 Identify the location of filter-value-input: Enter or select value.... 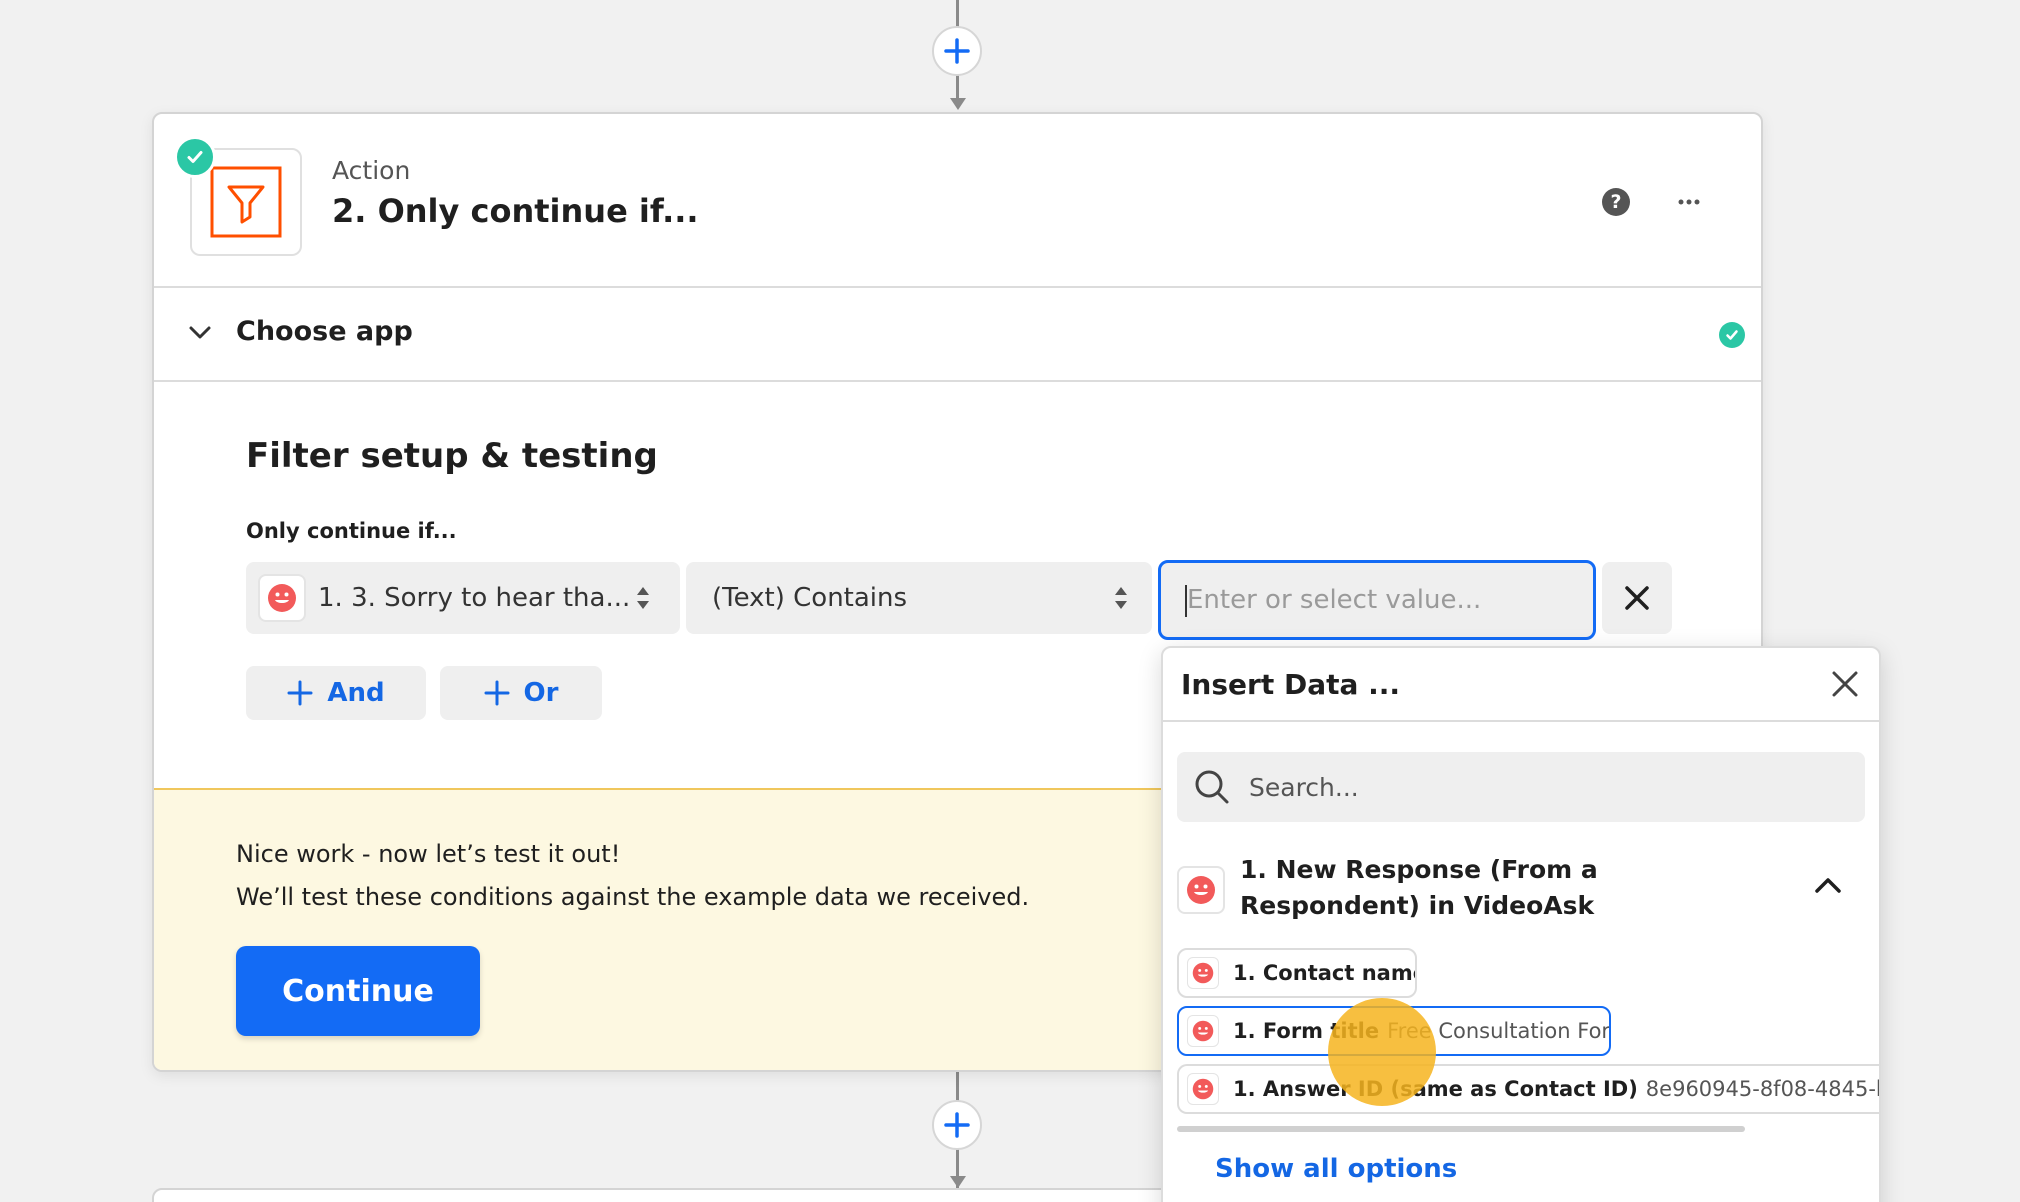
(1377, 600).